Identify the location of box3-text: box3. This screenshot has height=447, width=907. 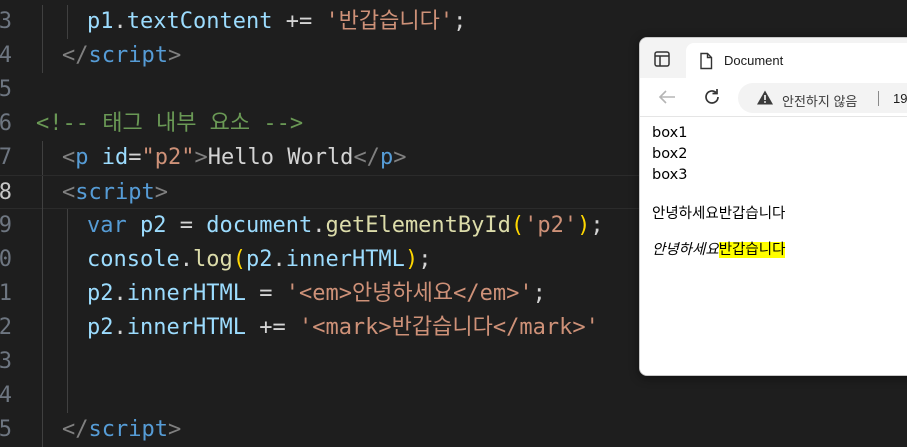
(670, 175).